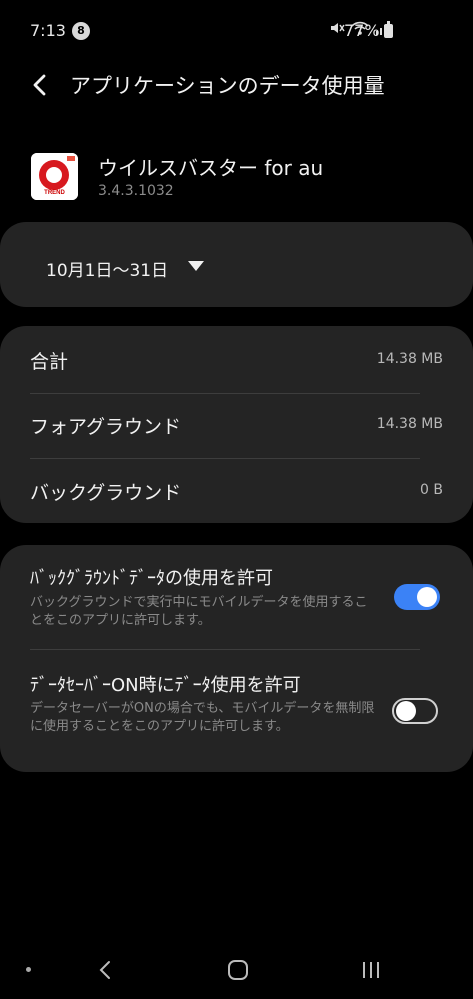 This screenshot has width=473, height=999. I want to click on app-icon: TREND, so click(54, 176).